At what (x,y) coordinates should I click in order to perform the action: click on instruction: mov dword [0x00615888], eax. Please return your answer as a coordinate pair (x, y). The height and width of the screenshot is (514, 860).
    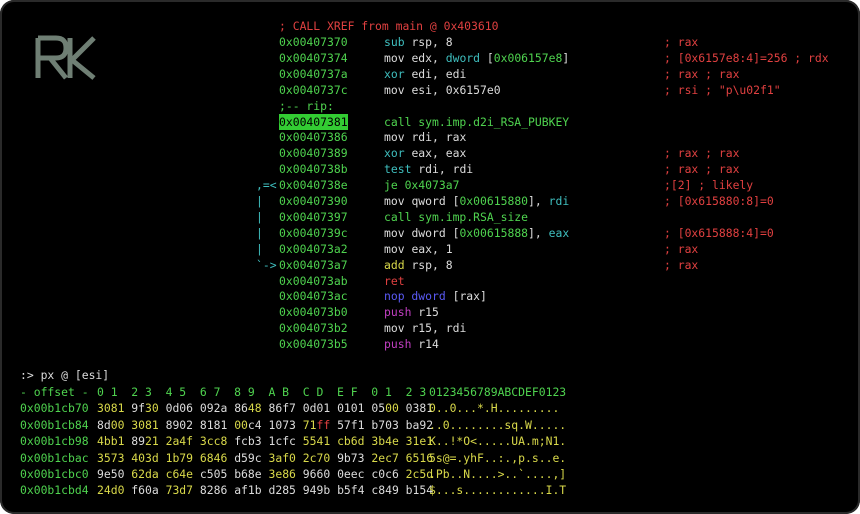
    Looking at the image, I should click on (476, 233).